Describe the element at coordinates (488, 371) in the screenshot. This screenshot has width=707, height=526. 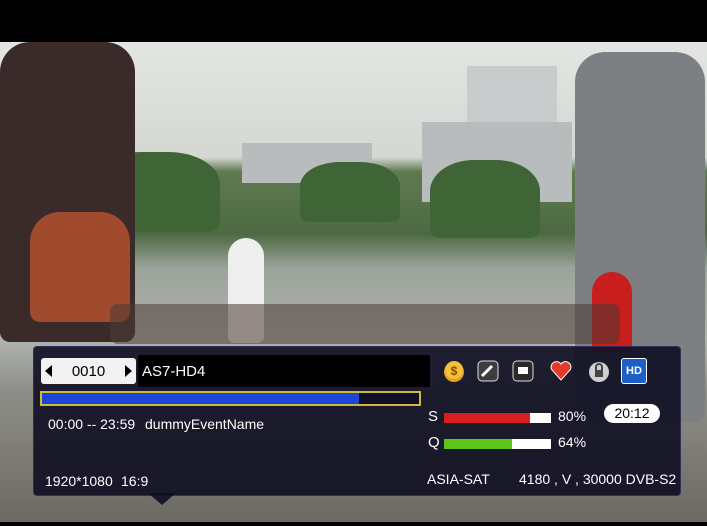
I see `subtitle-icon` at that location.